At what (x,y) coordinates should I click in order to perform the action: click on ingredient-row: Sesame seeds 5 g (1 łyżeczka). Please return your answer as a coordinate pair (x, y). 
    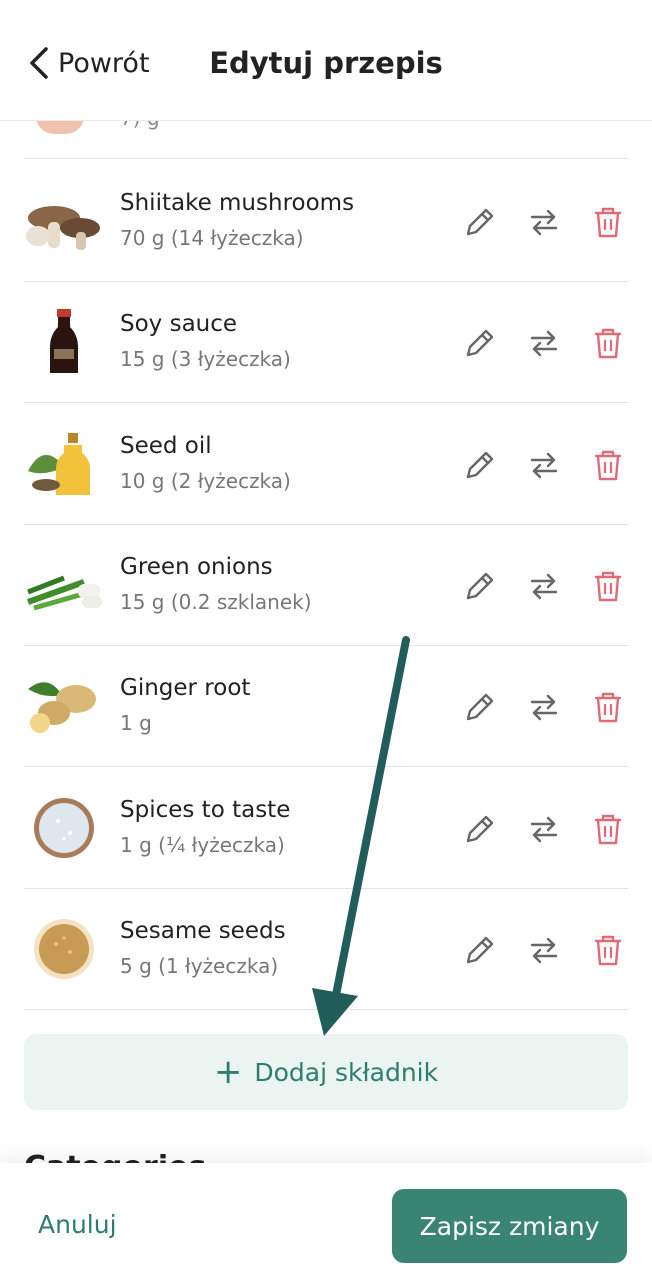
    Looking at the image, I should click on (326, 949).